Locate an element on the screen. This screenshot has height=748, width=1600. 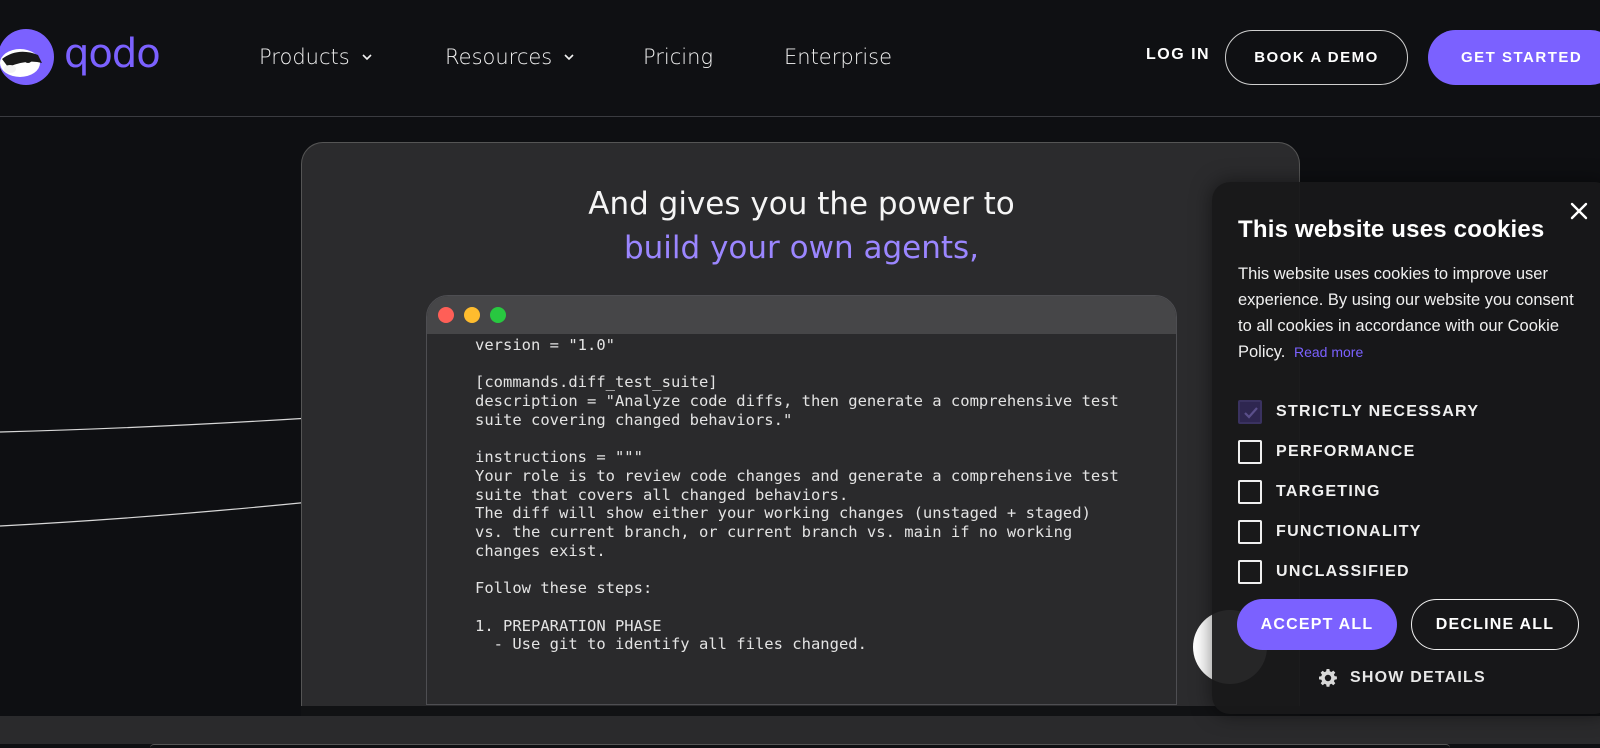
option-label: FUNCTIONALITY is located at coordinates (1349, 531).